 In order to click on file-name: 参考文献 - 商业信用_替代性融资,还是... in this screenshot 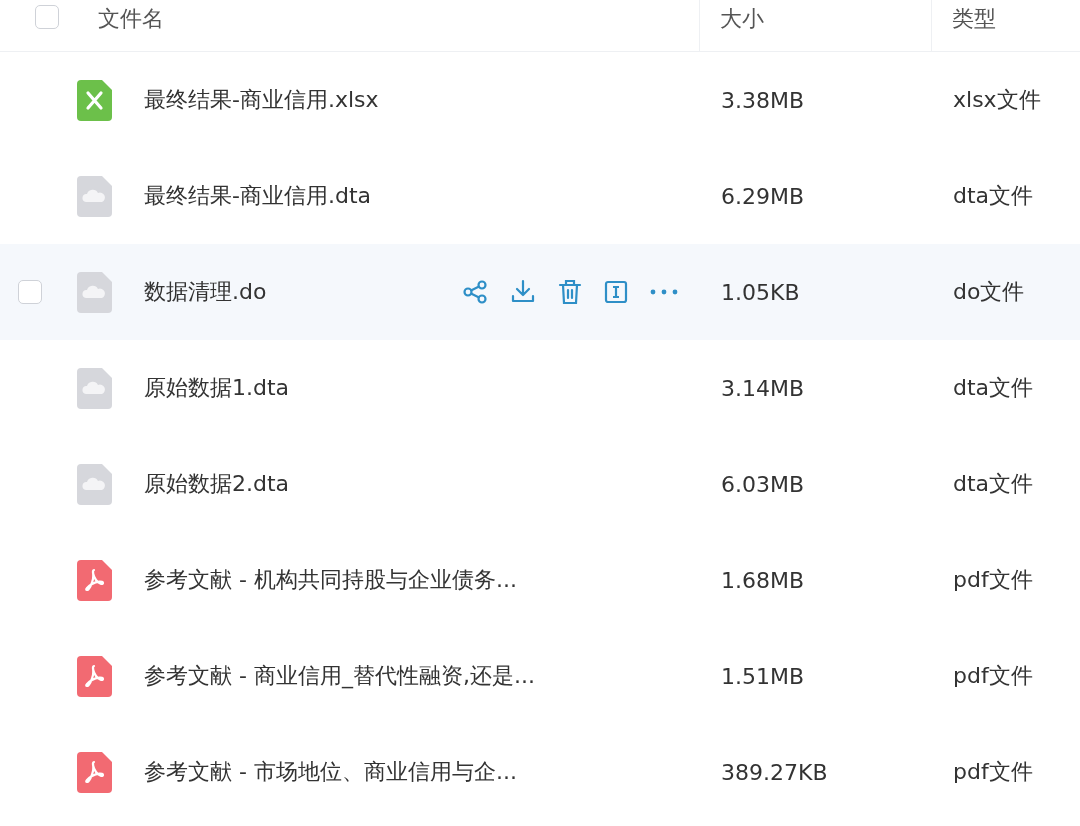, I will do `click(339, 675)`.